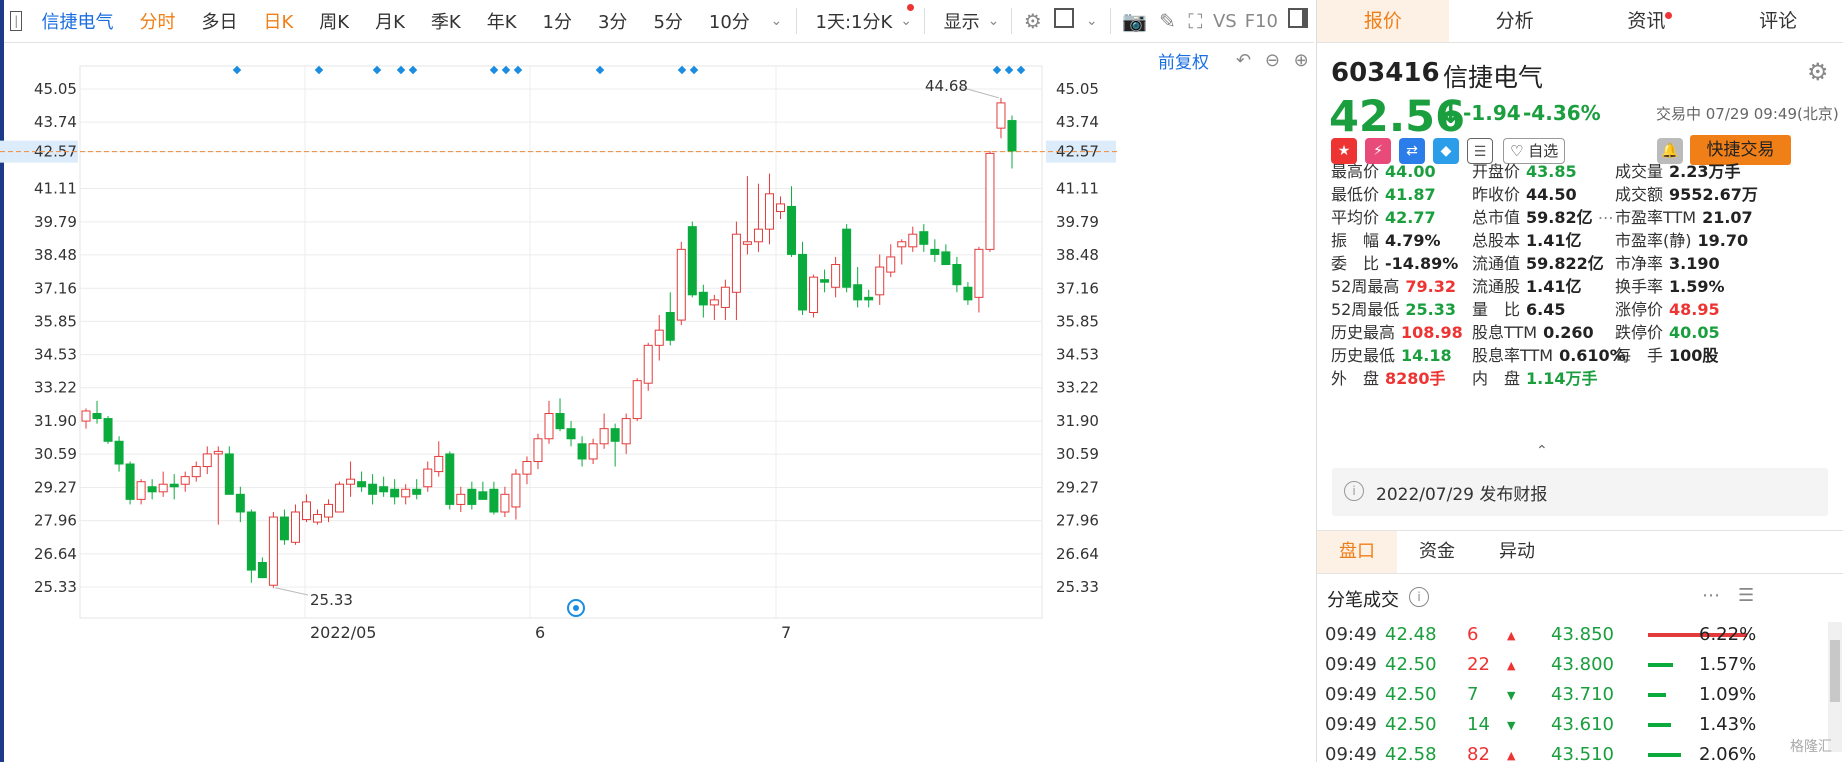 The image size is (1843, 770). What do you see at coordinates (1419, 597) in the screenshot?
I see `info-icon: i` at bounding box center [1419, 597].